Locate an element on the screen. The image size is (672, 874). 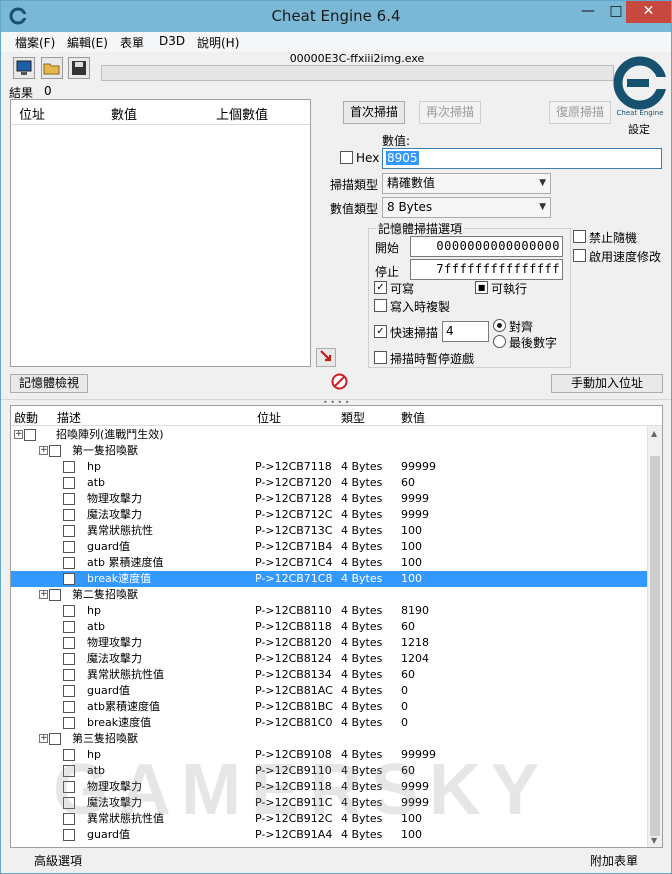
advanced-options-button: 高級選項 is located at coordinates (58, 860).